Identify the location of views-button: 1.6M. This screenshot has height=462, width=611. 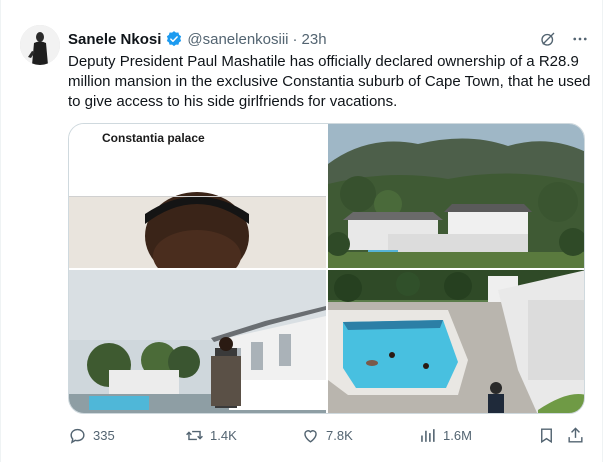
(445, 435).